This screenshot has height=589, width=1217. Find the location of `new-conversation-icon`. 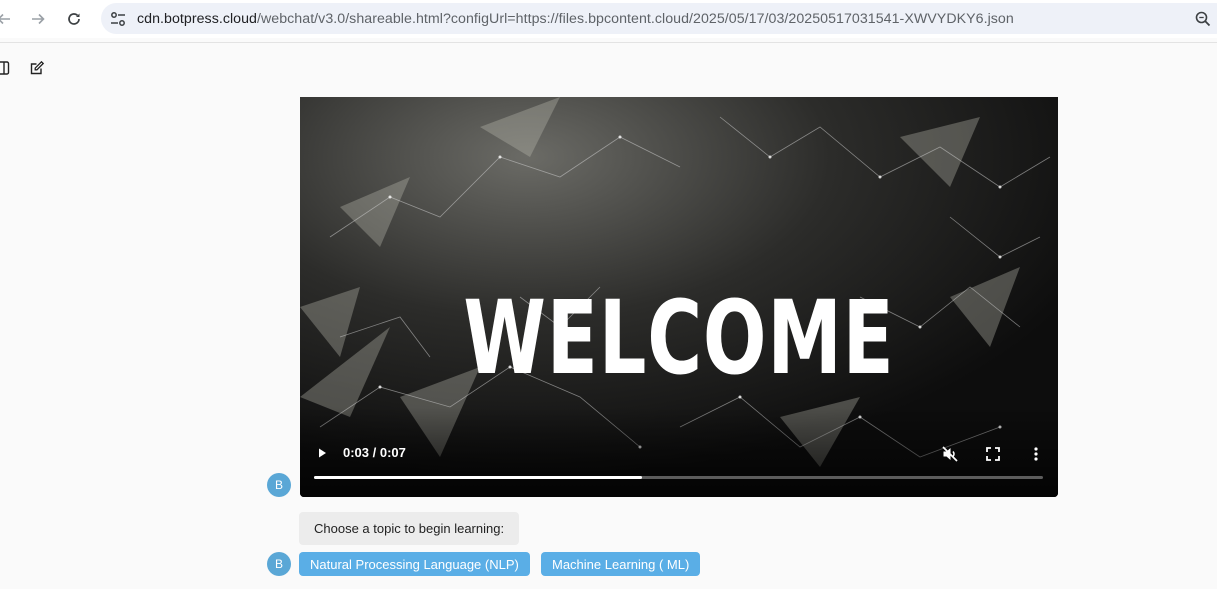

new-conversation-icon is located at coordinates (37, 68).